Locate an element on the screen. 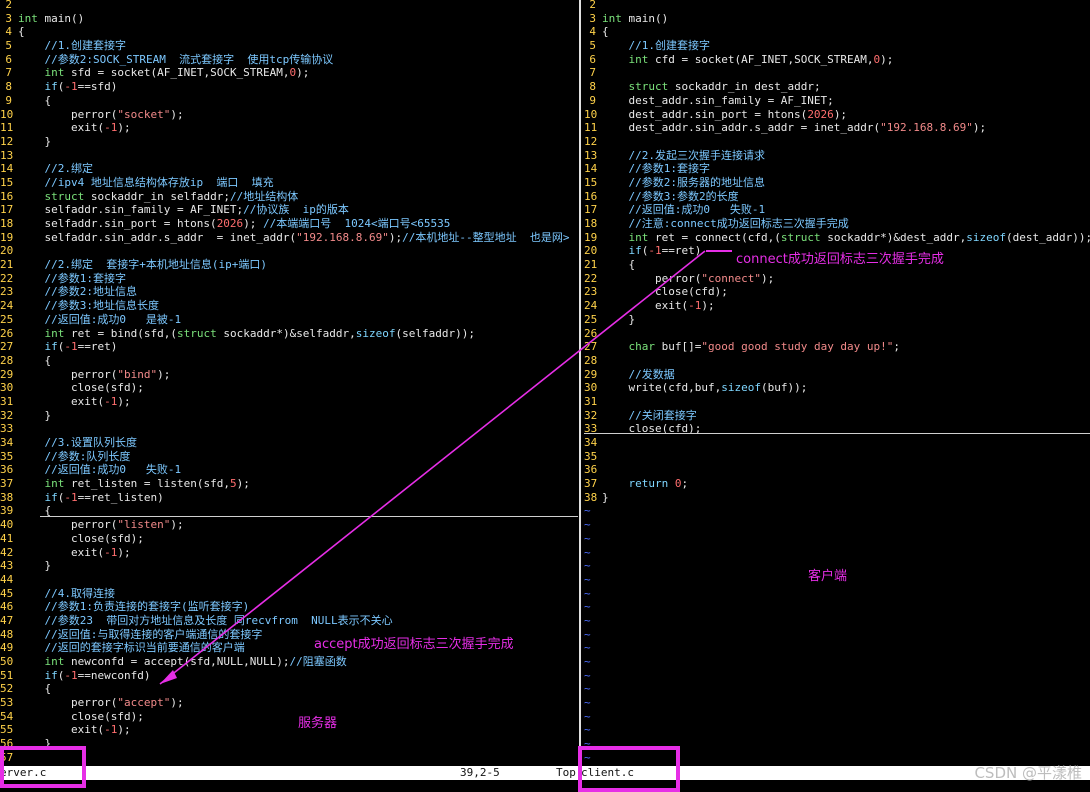 The width and height of the screenshot is (1090, 792). code-line: 9 { is located at coordinates (289, 101).